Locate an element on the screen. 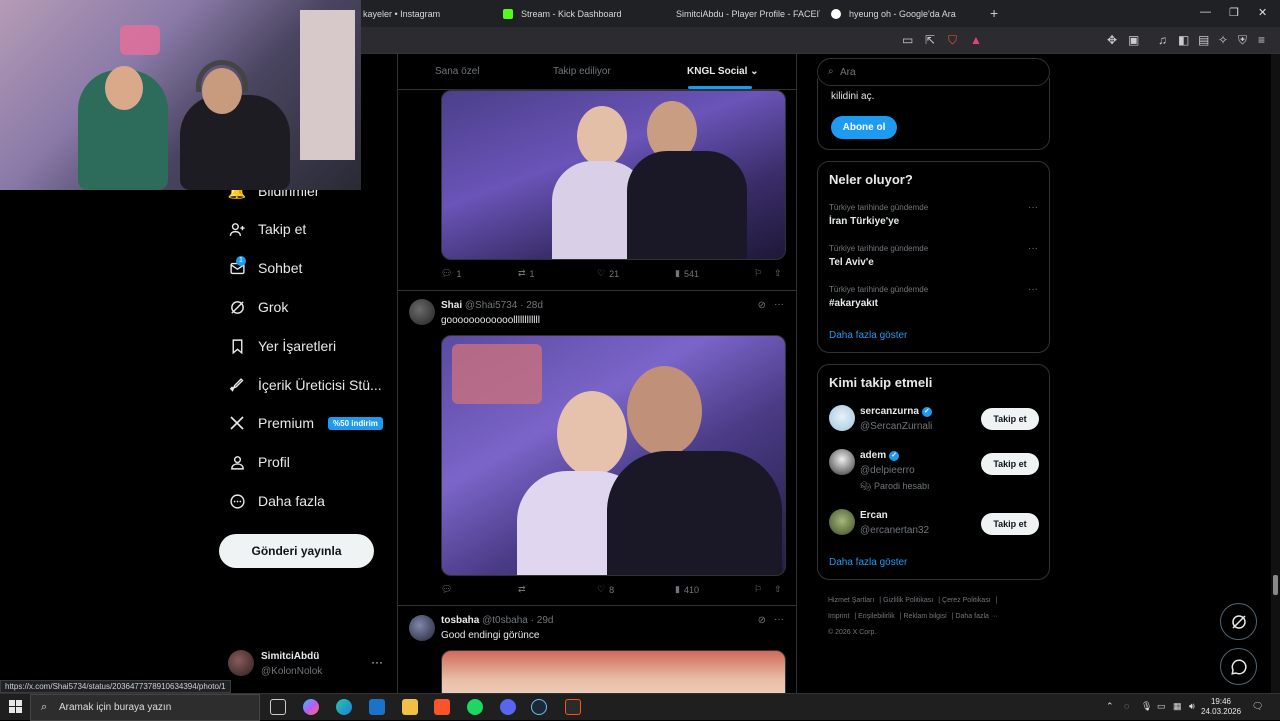 The width and height of the screenshot is (1280, 721). file-explorer-icon is located at coordinates (410, 707).